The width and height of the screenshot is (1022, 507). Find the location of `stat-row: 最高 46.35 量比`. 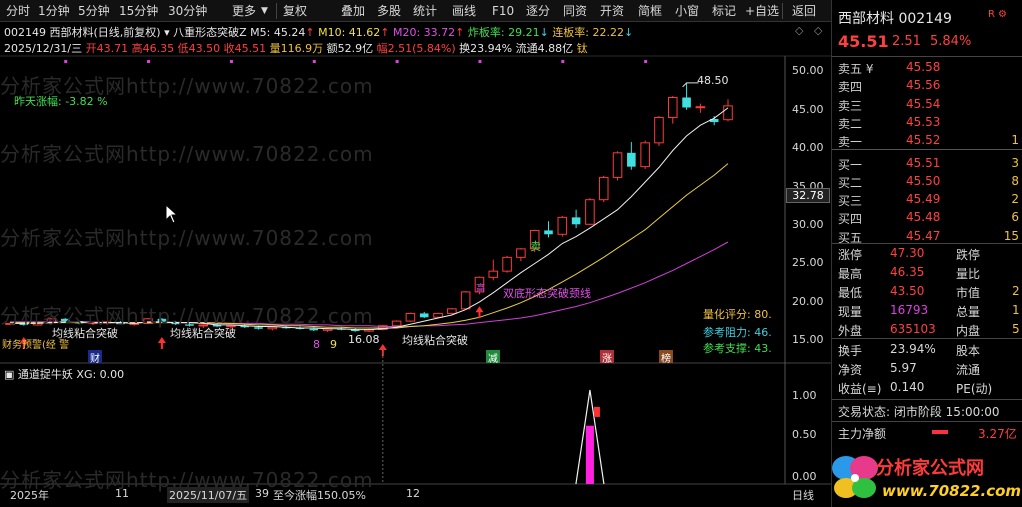

stat-row: 最高 46.35 量比 is located at coordinates (909, 273).